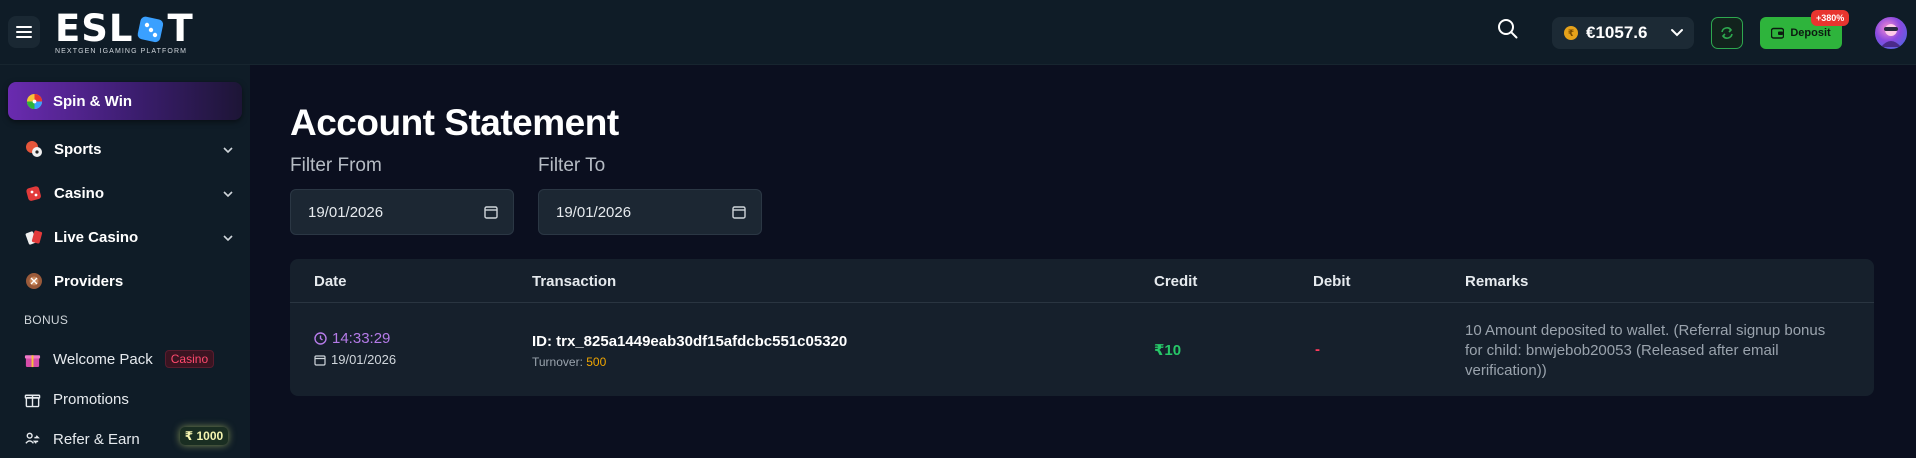 The width and height of the screenshot is (1916, 458). I want to click on sports-icon, so click(34, 149).